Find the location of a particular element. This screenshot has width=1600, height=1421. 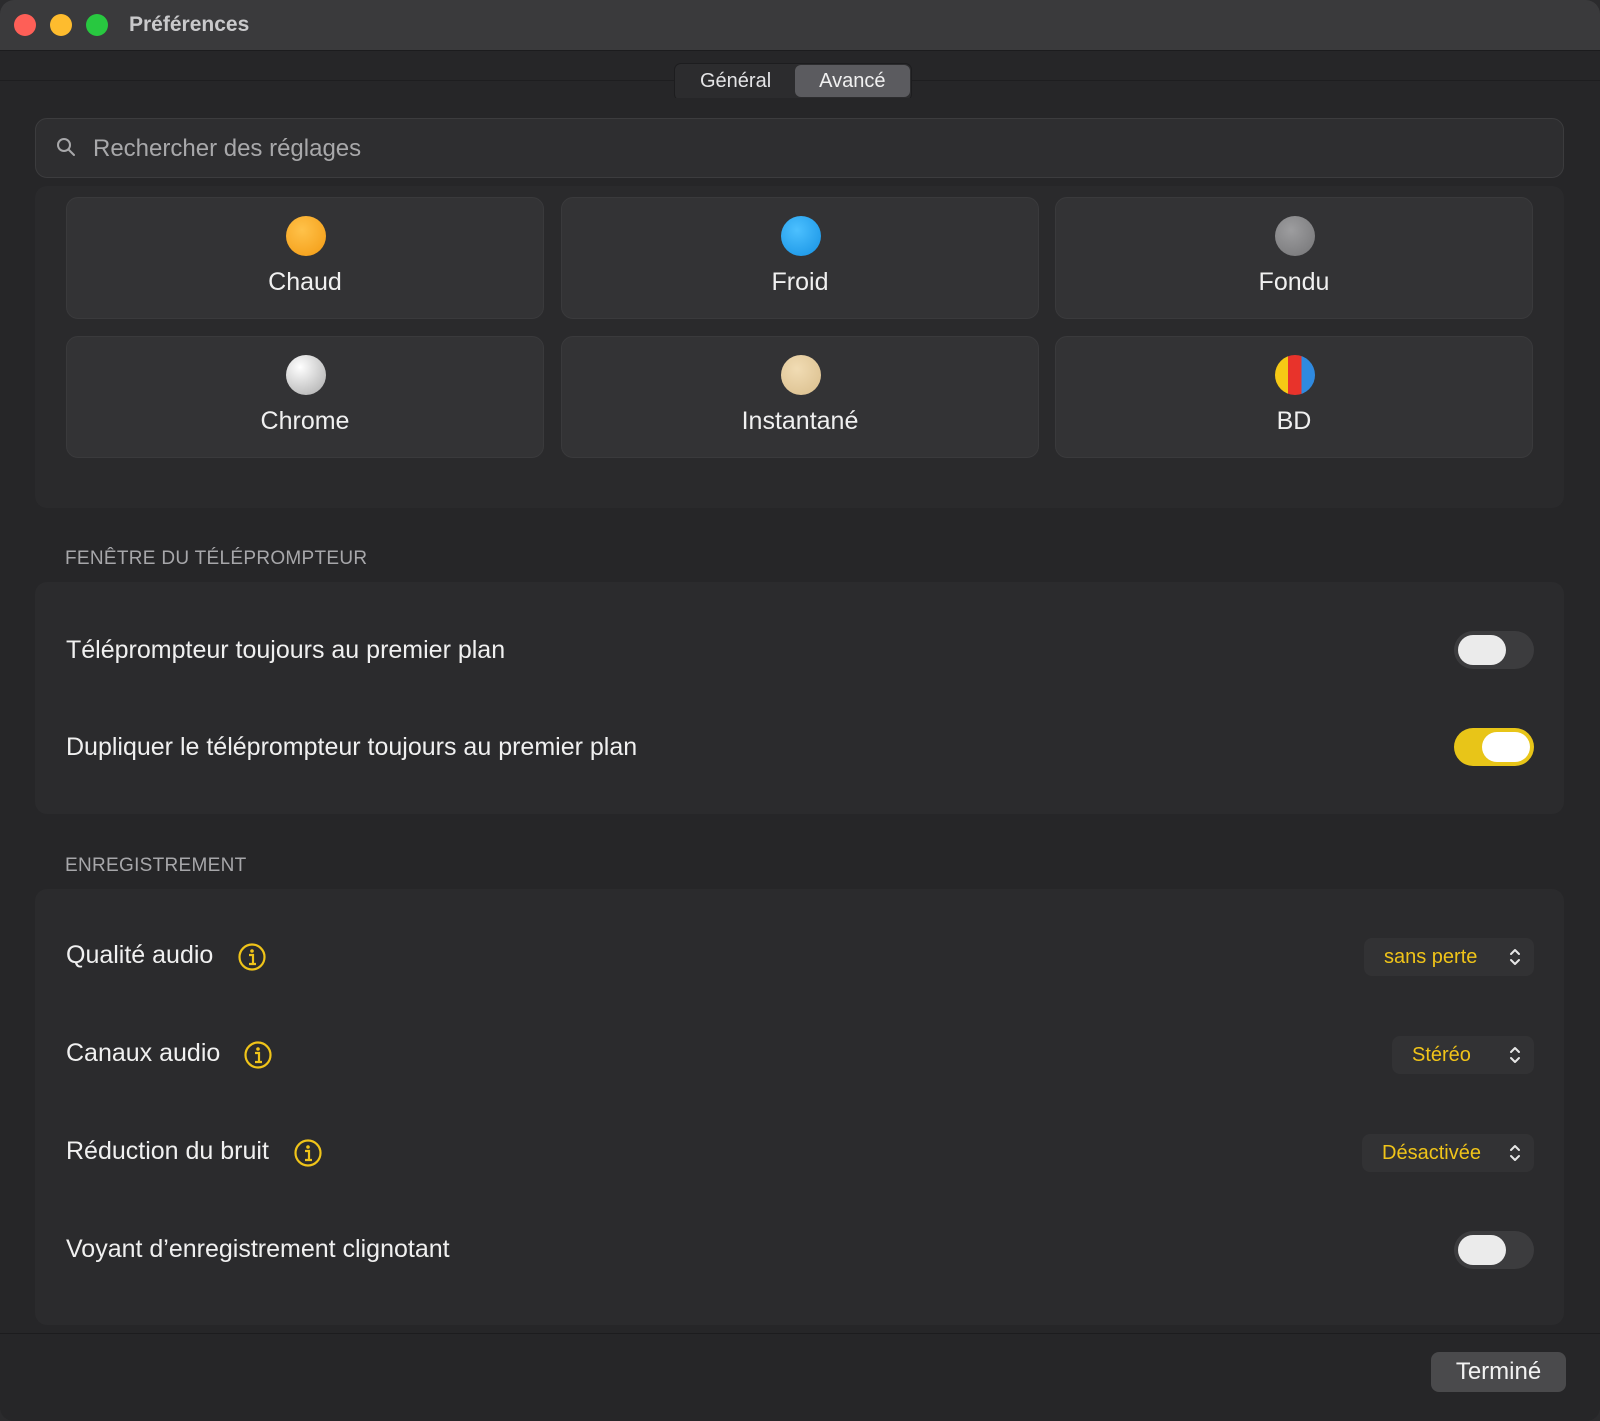

theme-card-froid: Froid is located at coordinates (800, 258).